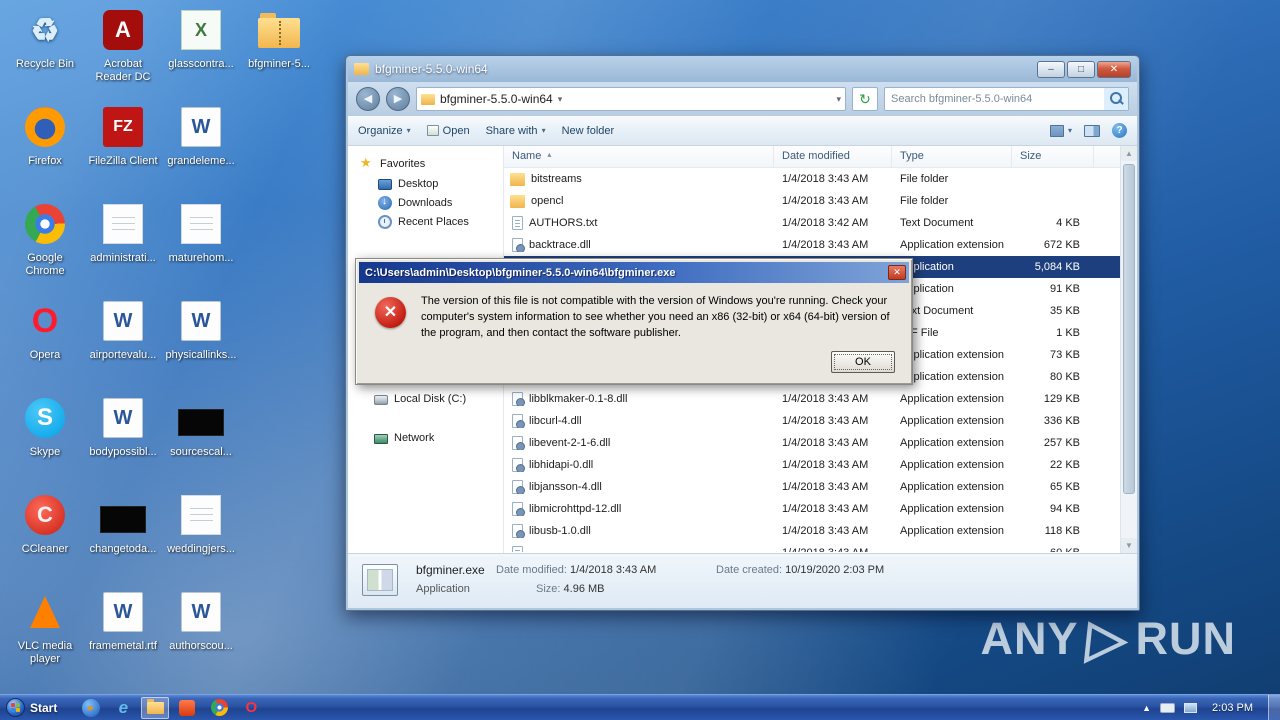  I want to click on sidebar-item: Desktop, so click(425, 183).